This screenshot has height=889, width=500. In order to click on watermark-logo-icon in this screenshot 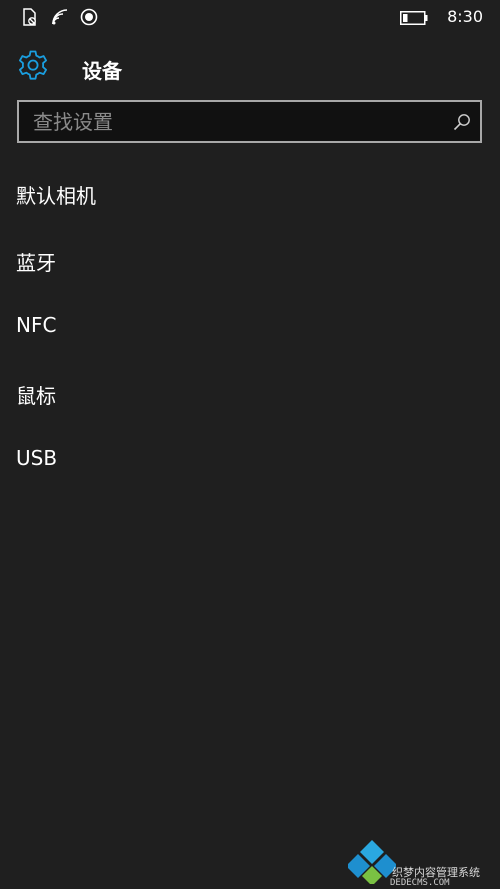, I will do `click(372, 861)`.